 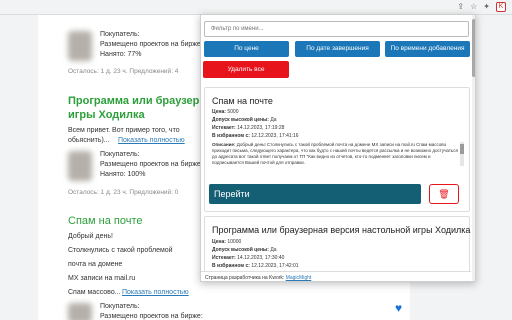 What do you see at coordinates (124, 130) in the screenshot?
I see `project-description: Всем привет. Вот пример того, что` at bounding box center [124, 130].